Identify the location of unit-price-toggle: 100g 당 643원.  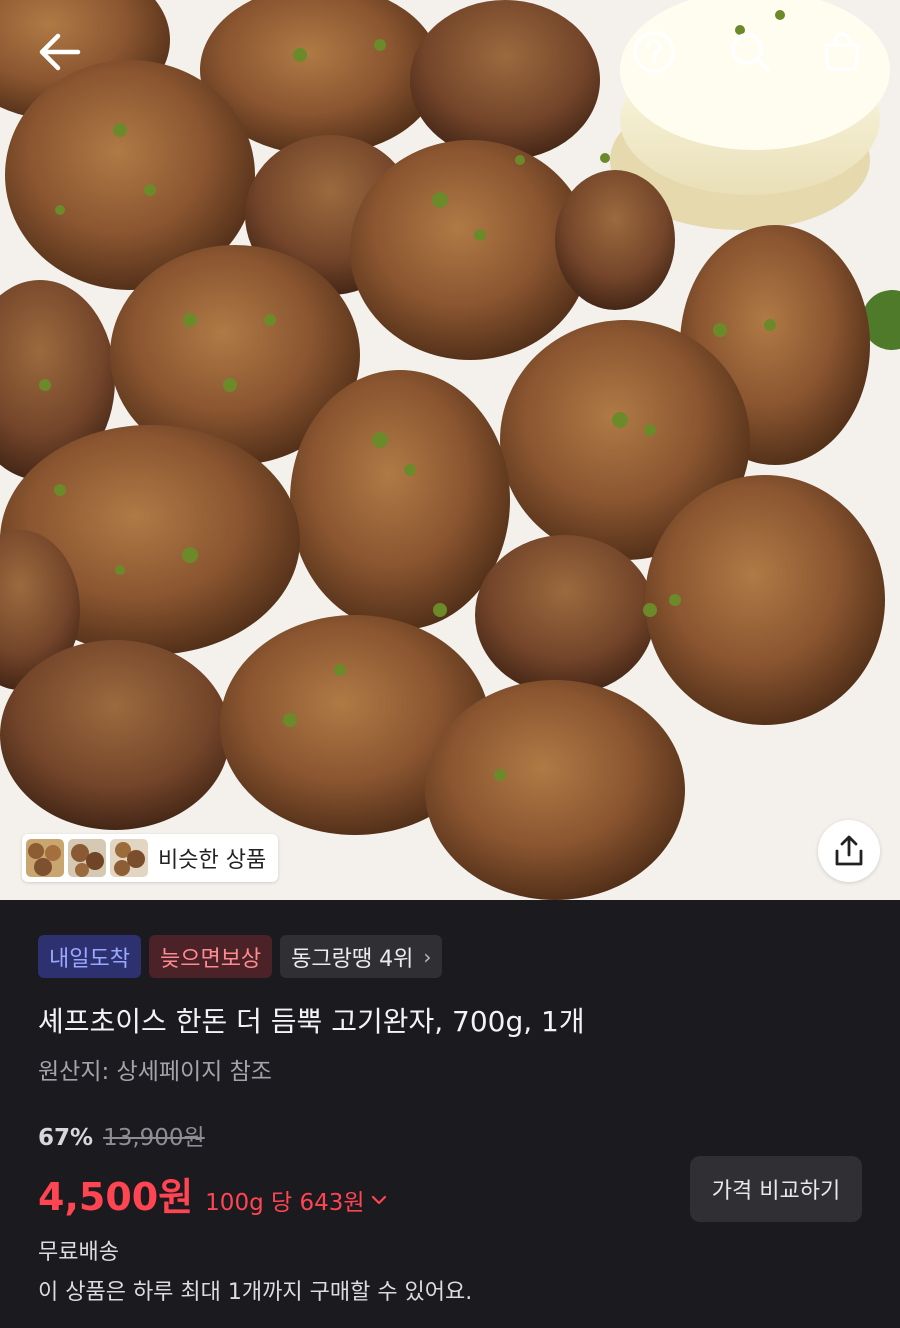
(295, 1200).